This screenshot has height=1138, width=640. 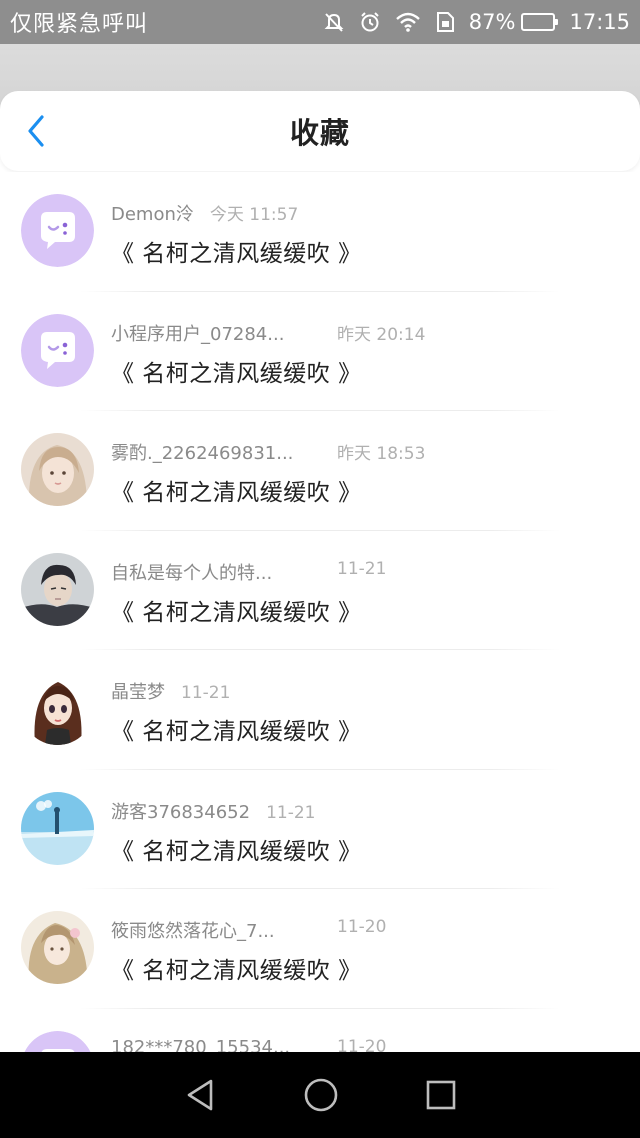 What do you see at coordinates (370, 22) in the screenshot?
I see `alarm-icon` at bounding box center [370, 22].